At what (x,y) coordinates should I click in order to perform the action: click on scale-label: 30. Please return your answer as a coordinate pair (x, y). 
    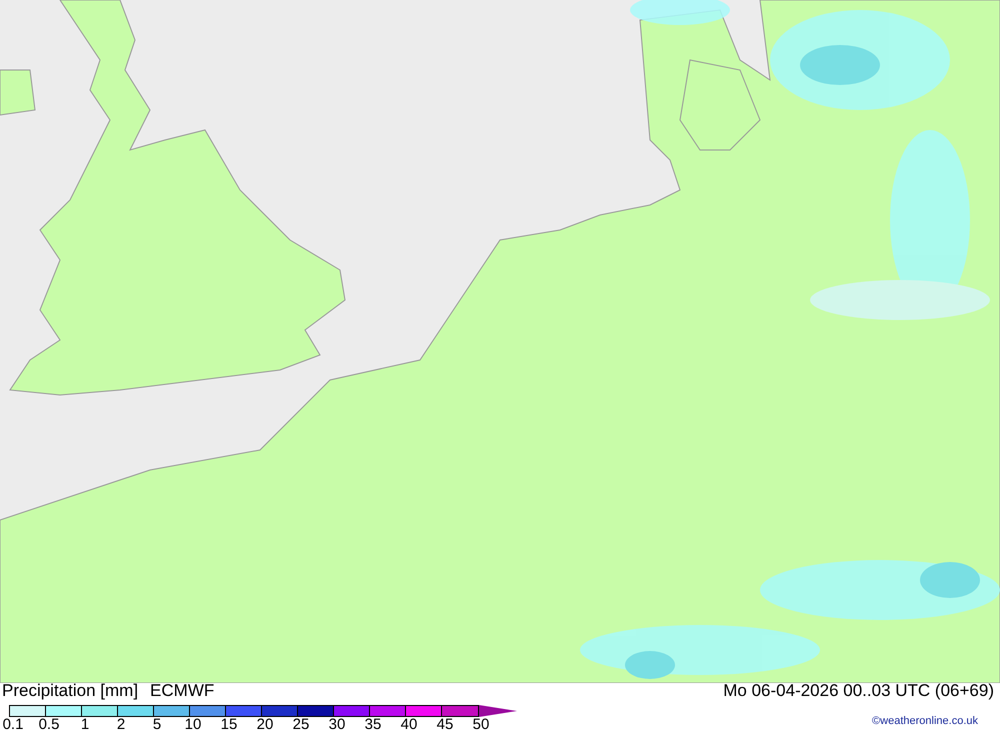
    Looking at the image, I should click on (337, 725).